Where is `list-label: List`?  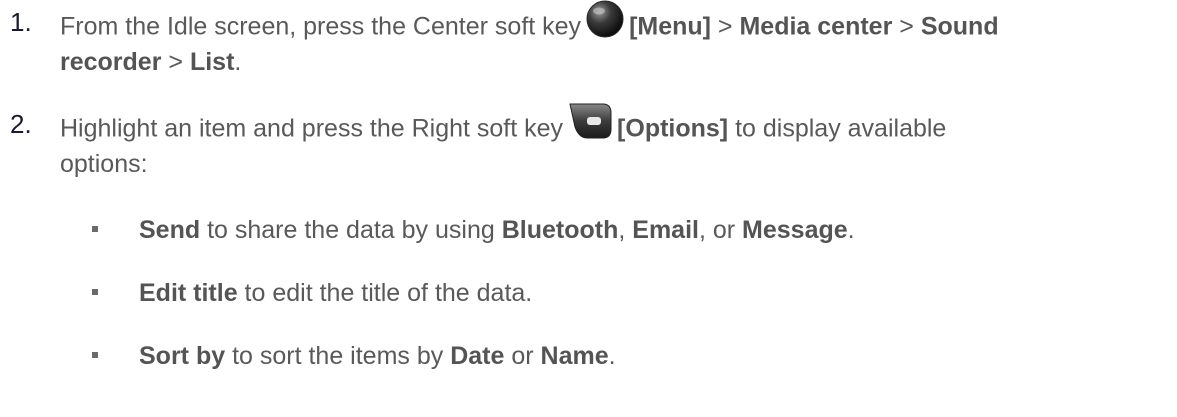
list-label: List is located at coordinates (212, 62).